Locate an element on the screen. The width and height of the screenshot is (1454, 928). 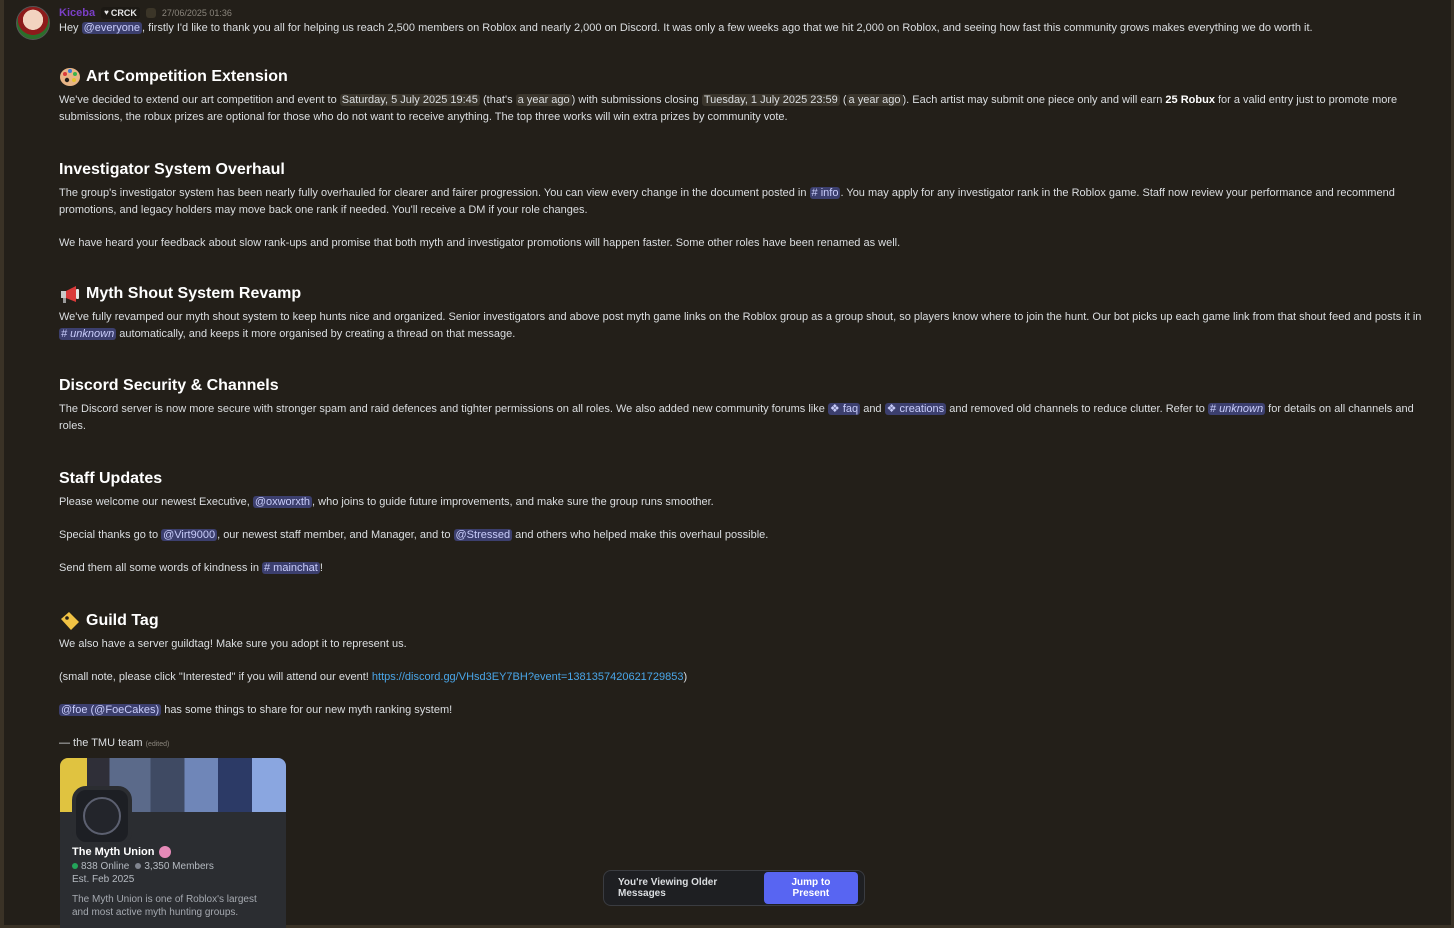
mention-everyone: @everyone is located at coordinates (112, 28).